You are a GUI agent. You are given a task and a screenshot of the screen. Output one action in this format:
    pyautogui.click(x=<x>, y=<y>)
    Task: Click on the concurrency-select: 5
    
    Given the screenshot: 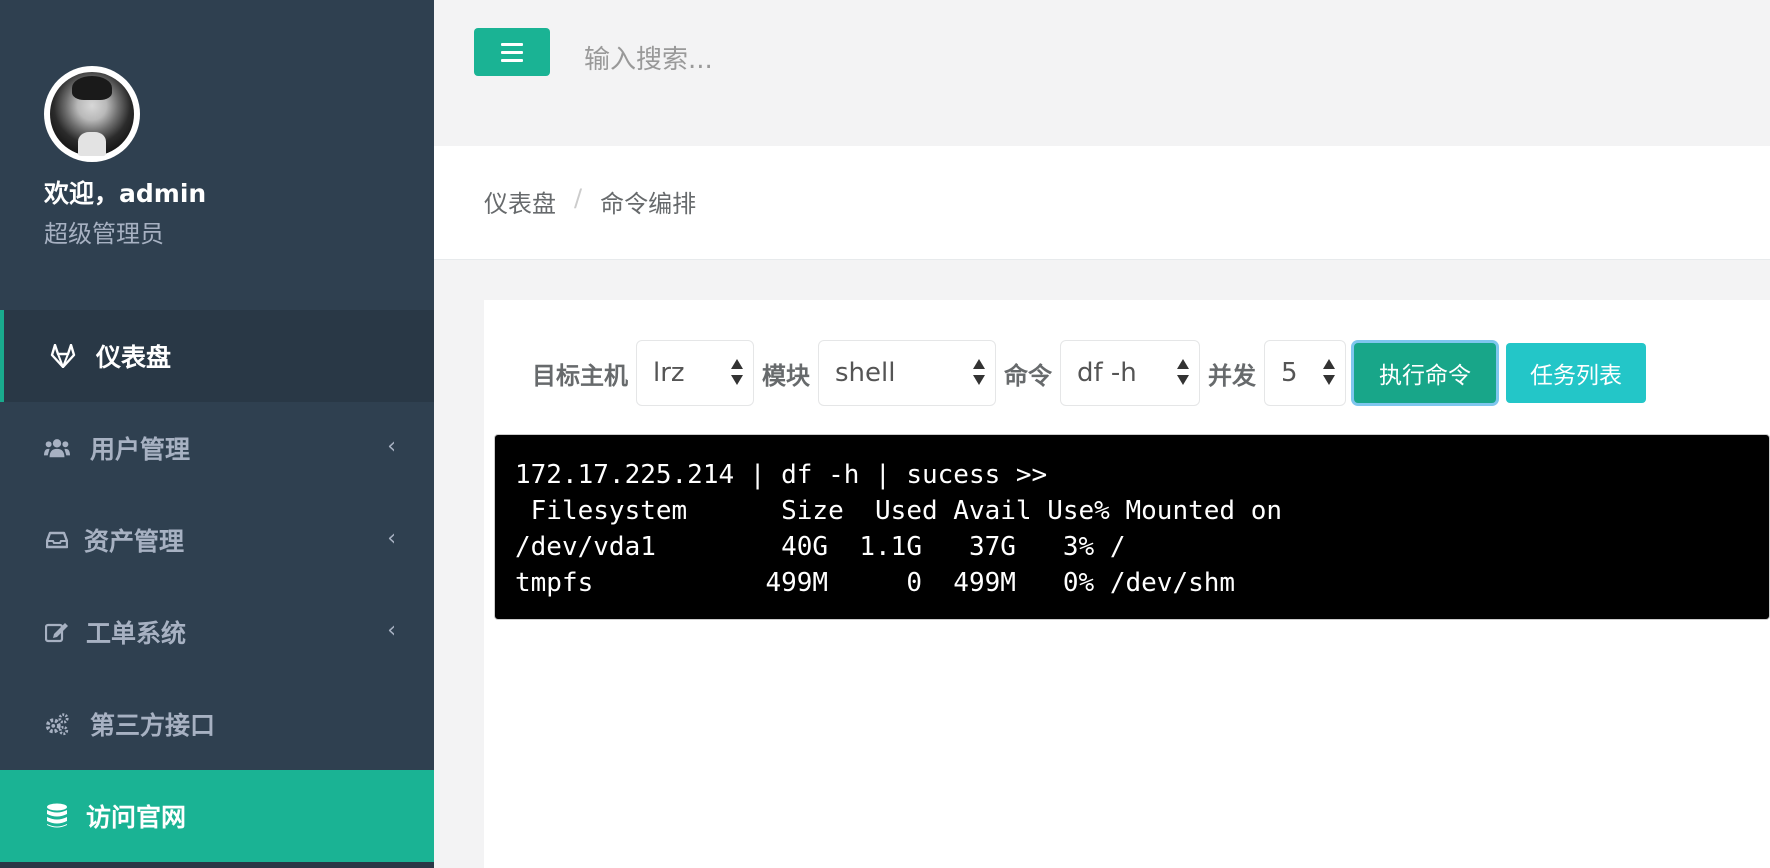 What is the action you would take?
    pyautogui.click(x=1305, y=373)
    